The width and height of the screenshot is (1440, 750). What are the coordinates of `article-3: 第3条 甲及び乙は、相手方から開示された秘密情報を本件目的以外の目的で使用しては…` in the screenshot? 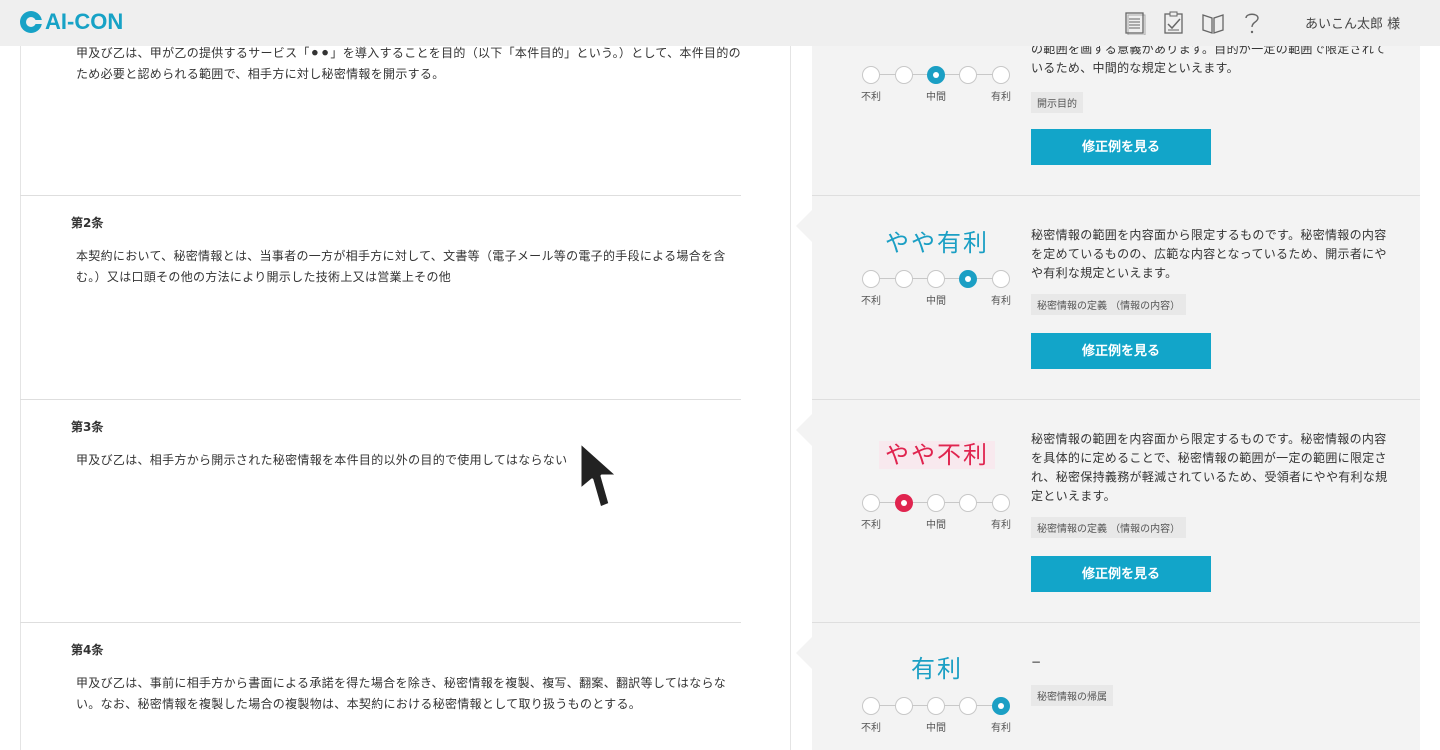 It's located at (380, 511).